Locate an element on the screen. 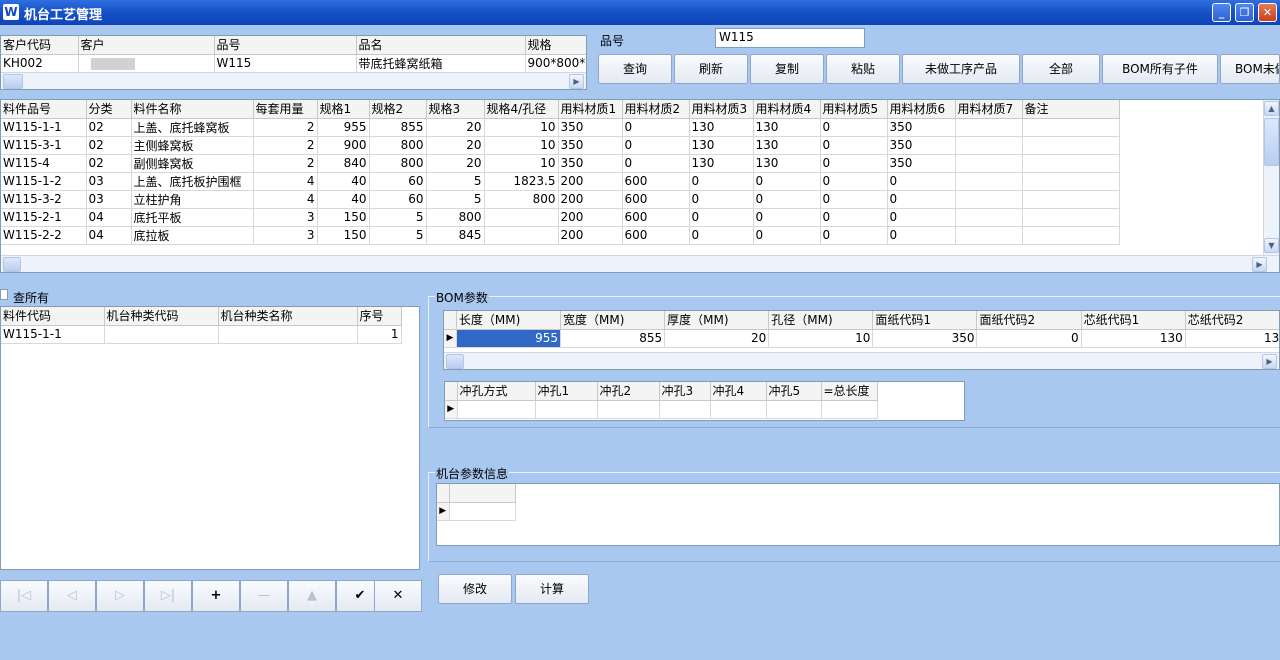 The width and height of the screenshot is (1280, 660). cell-thickness: 20 is located at coordinates (717, 338).